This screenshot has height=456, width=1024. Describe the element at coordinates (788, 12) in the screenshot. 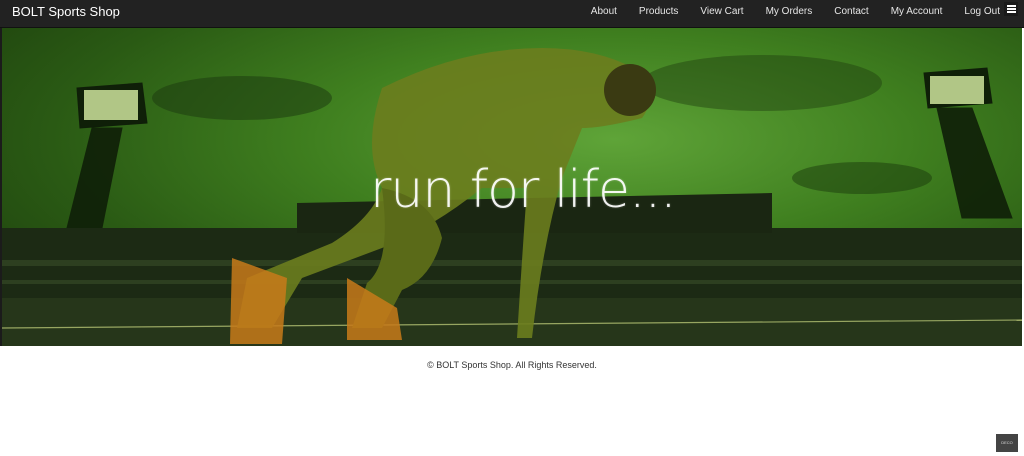

I see `nav-my-orders: My Orders` at that location.